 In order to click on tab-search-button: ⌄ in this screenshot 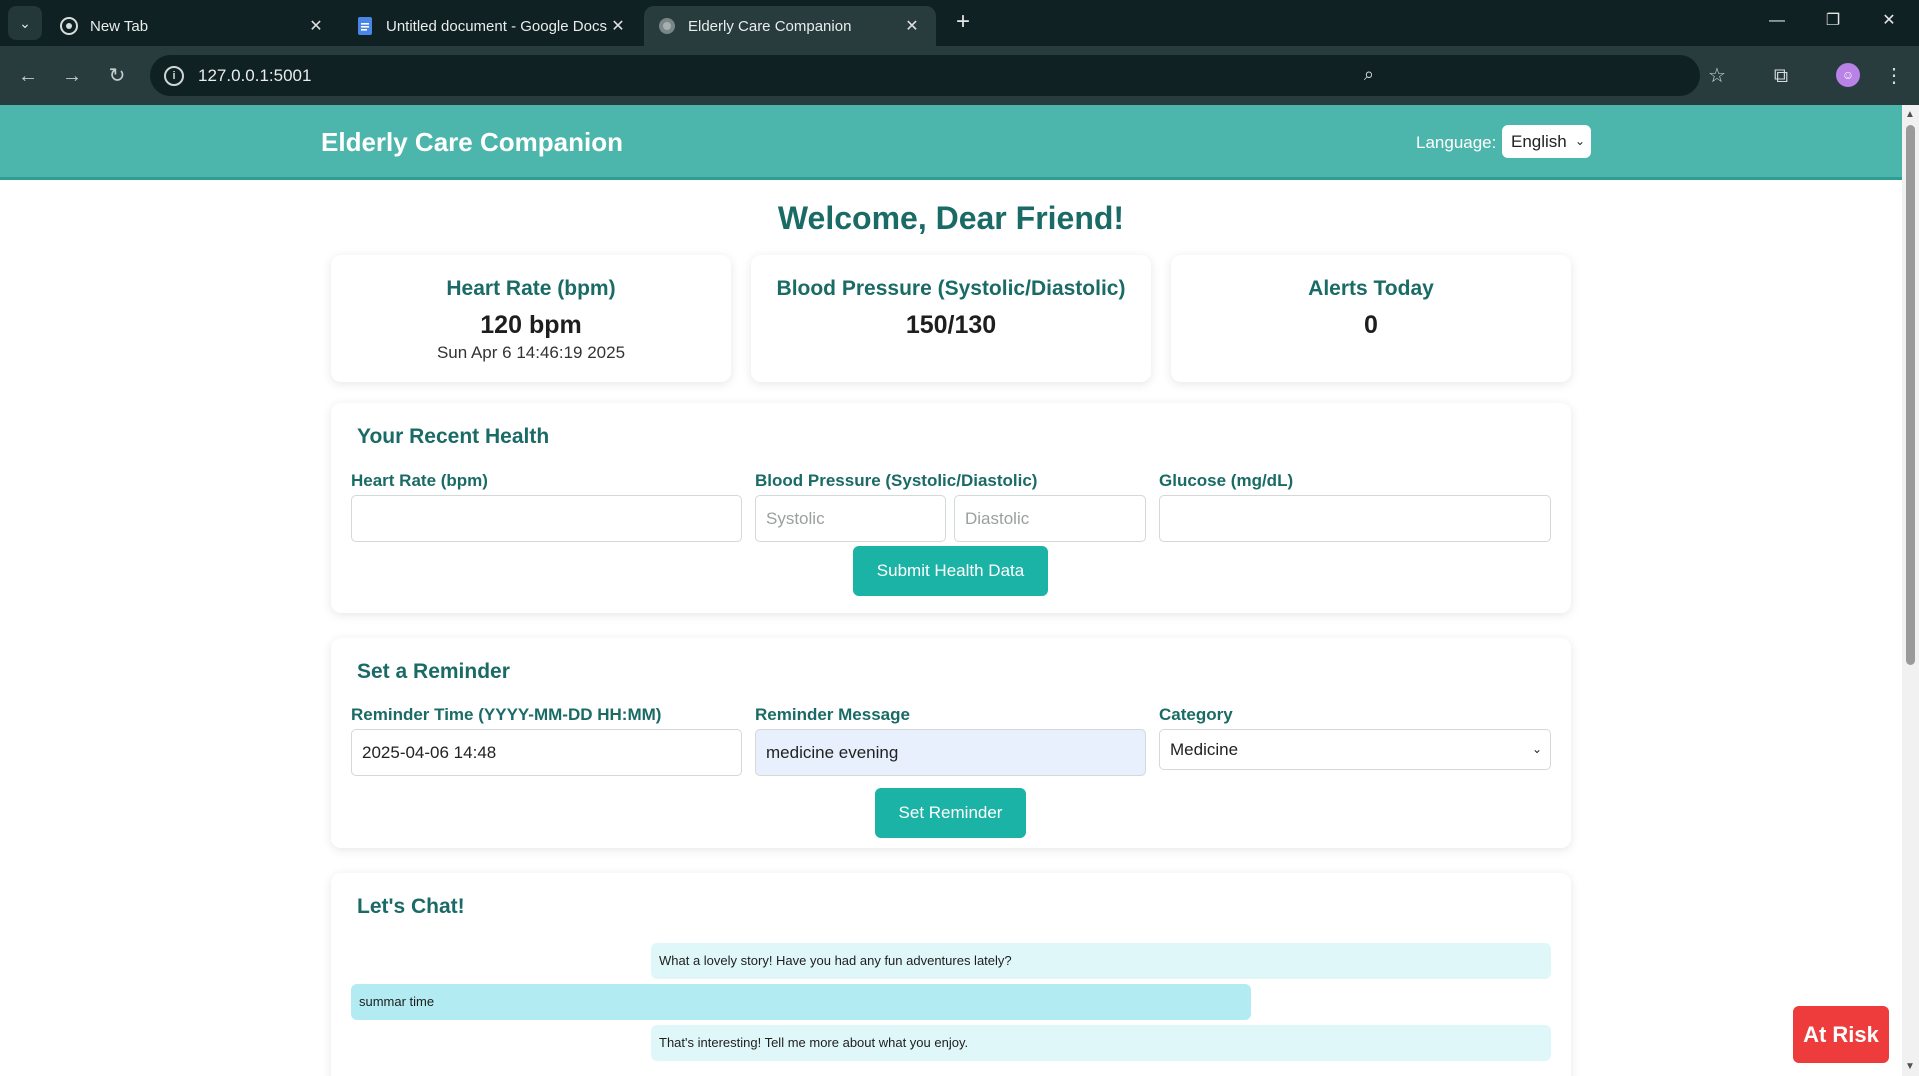, I will do `click(25, 23)`.